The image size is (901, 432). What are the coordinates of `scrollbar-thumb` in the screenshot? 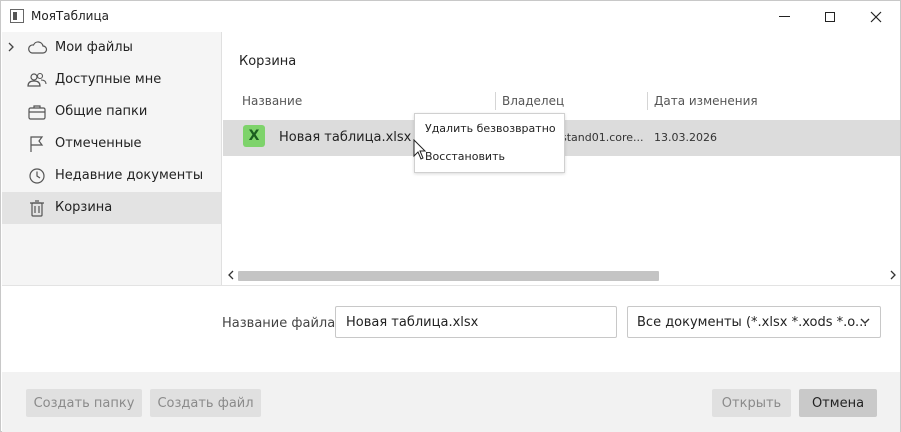 It's located at (448, 276).